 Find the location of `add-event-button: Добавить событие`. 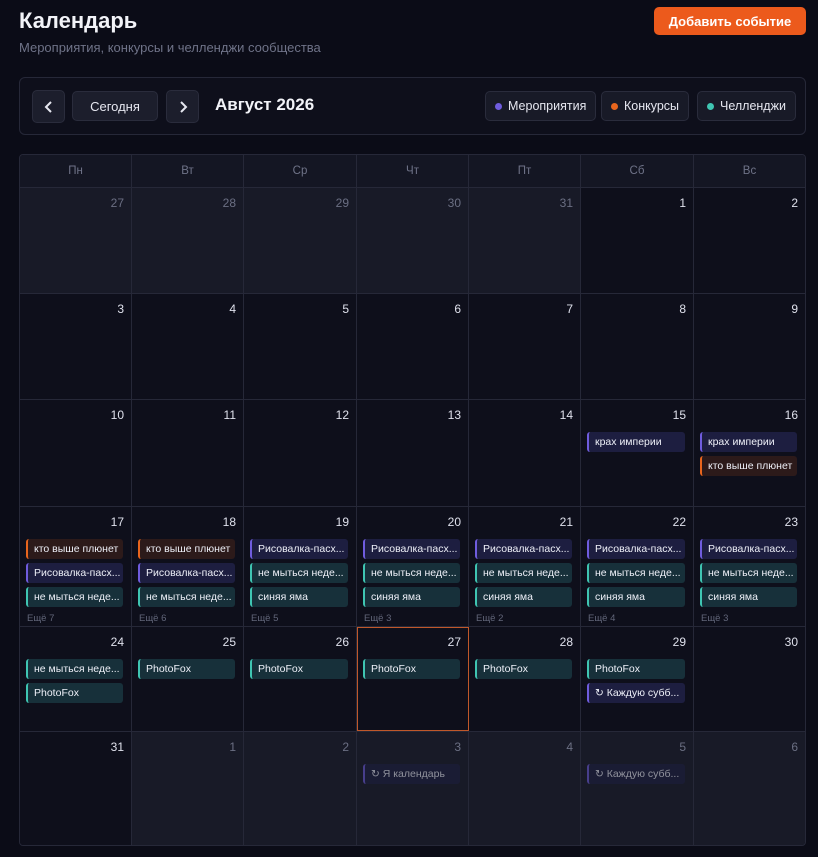

add-event-button: Добавить событие is located at coordinates (730, 21).